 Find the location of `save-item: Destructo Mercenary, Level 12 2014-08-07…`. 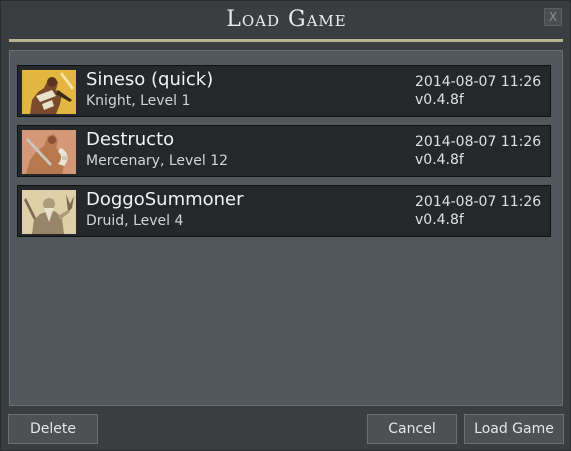

save-item: Destructo Mercenary, Level 12 2014-08-07… is located at coordinates (284, 151).